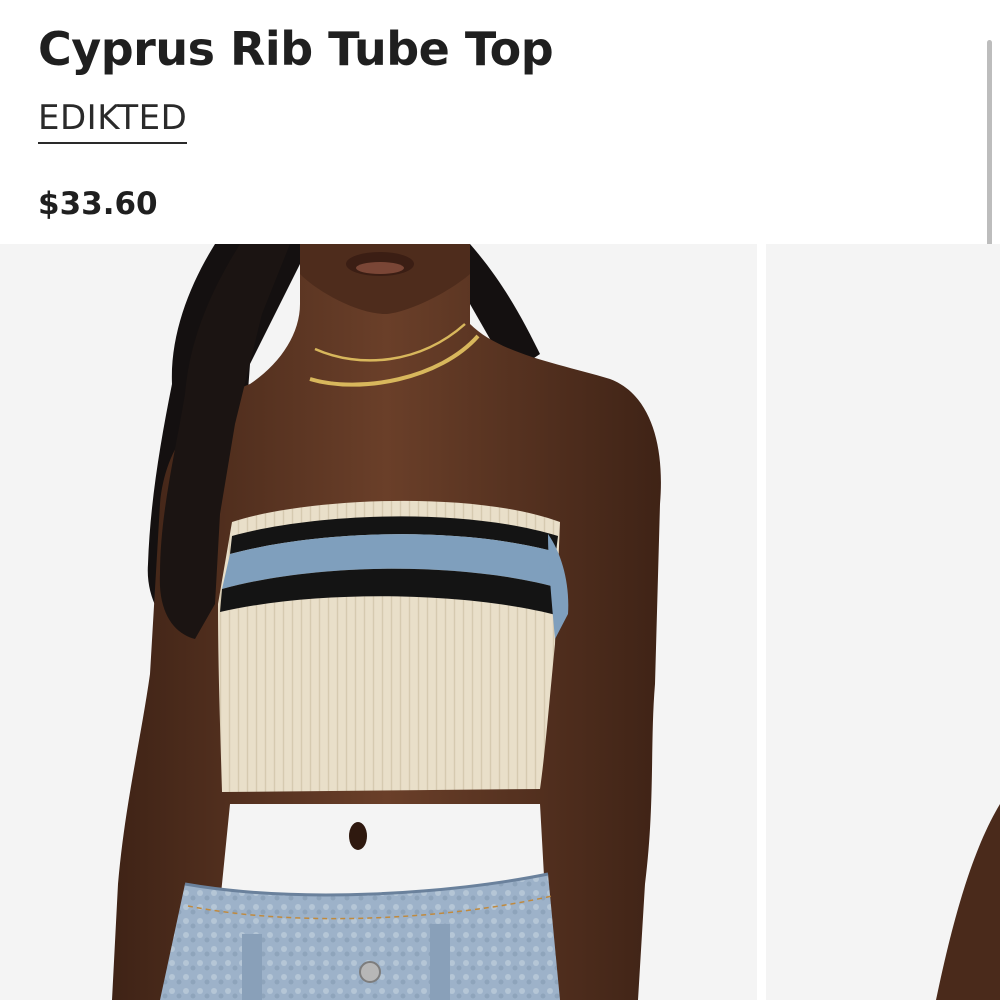 The image size is (1000, 1000). What do you see at coordinates (296, 49) in the screenshot?
I see `product-title: Cyprus Rib Tube Top` at bounding box center [296, 49].